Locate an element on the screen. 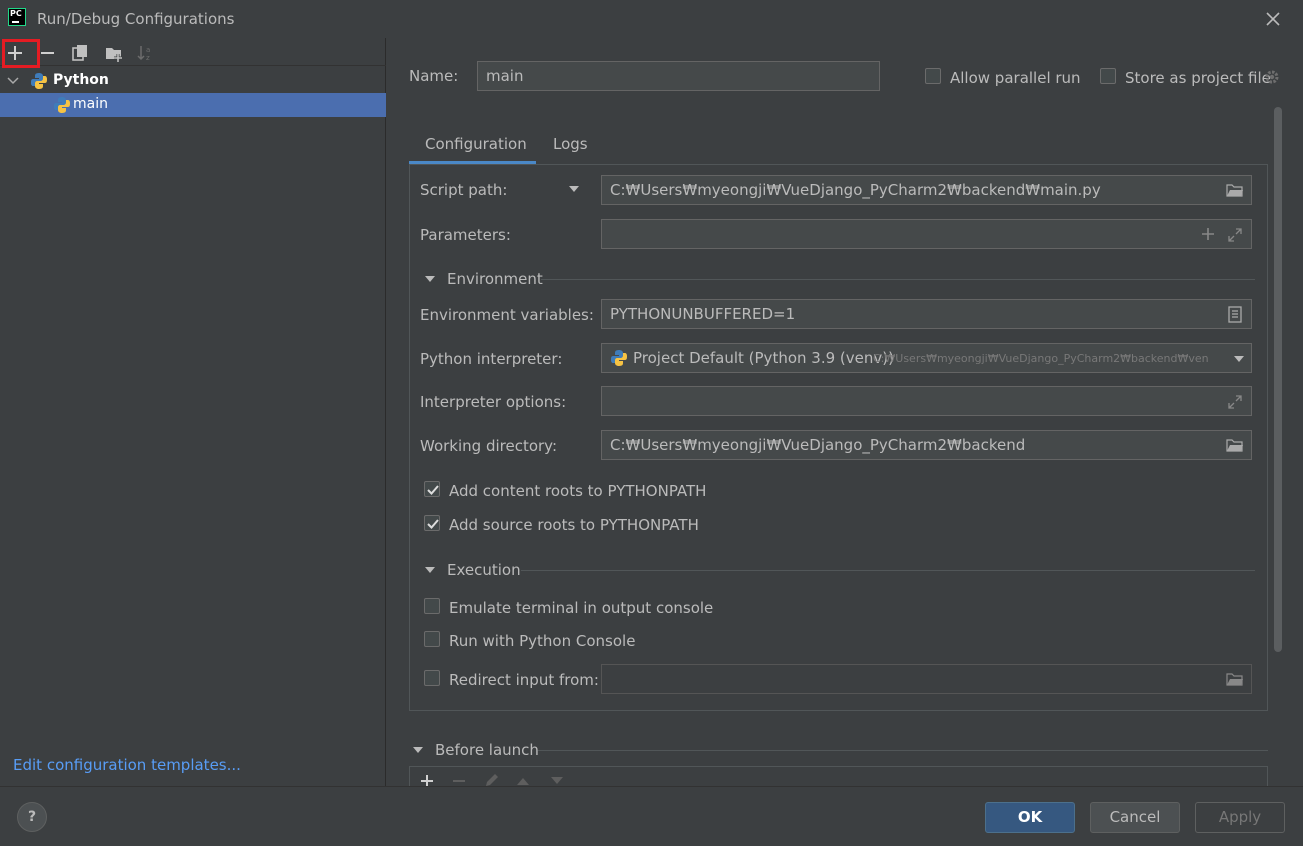 The height and width of the screenshot is (846, 1303). pycharm-logo-icon: PC is located at coordinates (17, 17).